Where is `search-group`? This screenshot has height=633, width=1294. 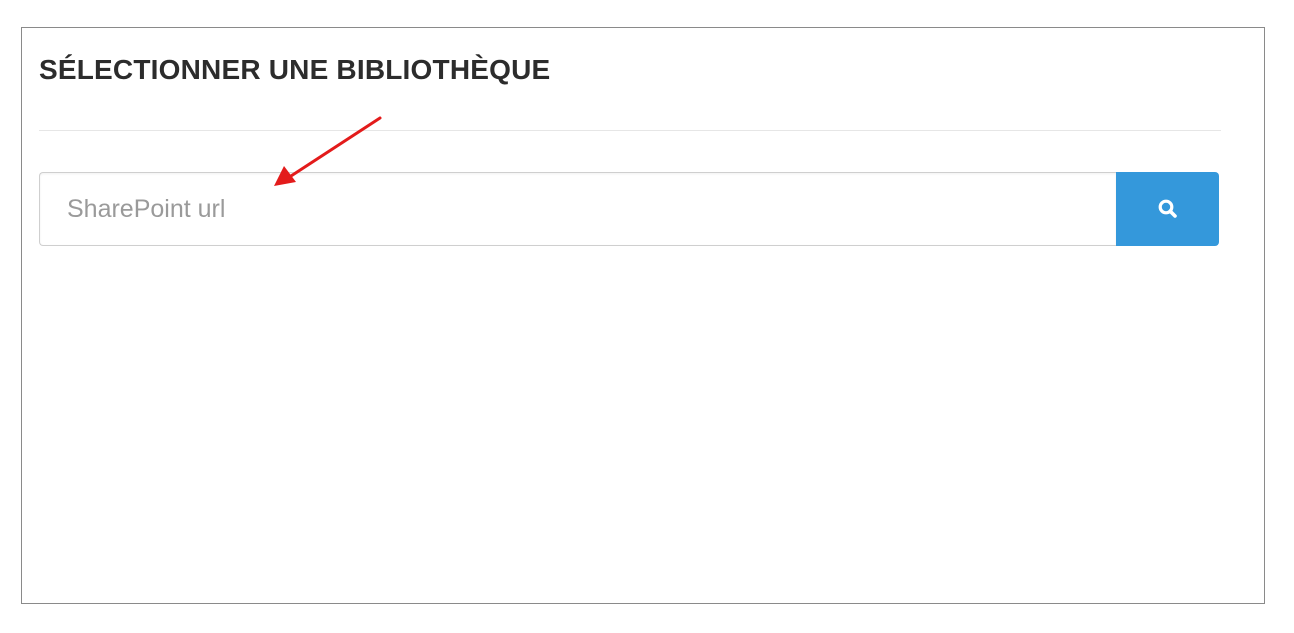
search-group is located at coordinates (629, 209).